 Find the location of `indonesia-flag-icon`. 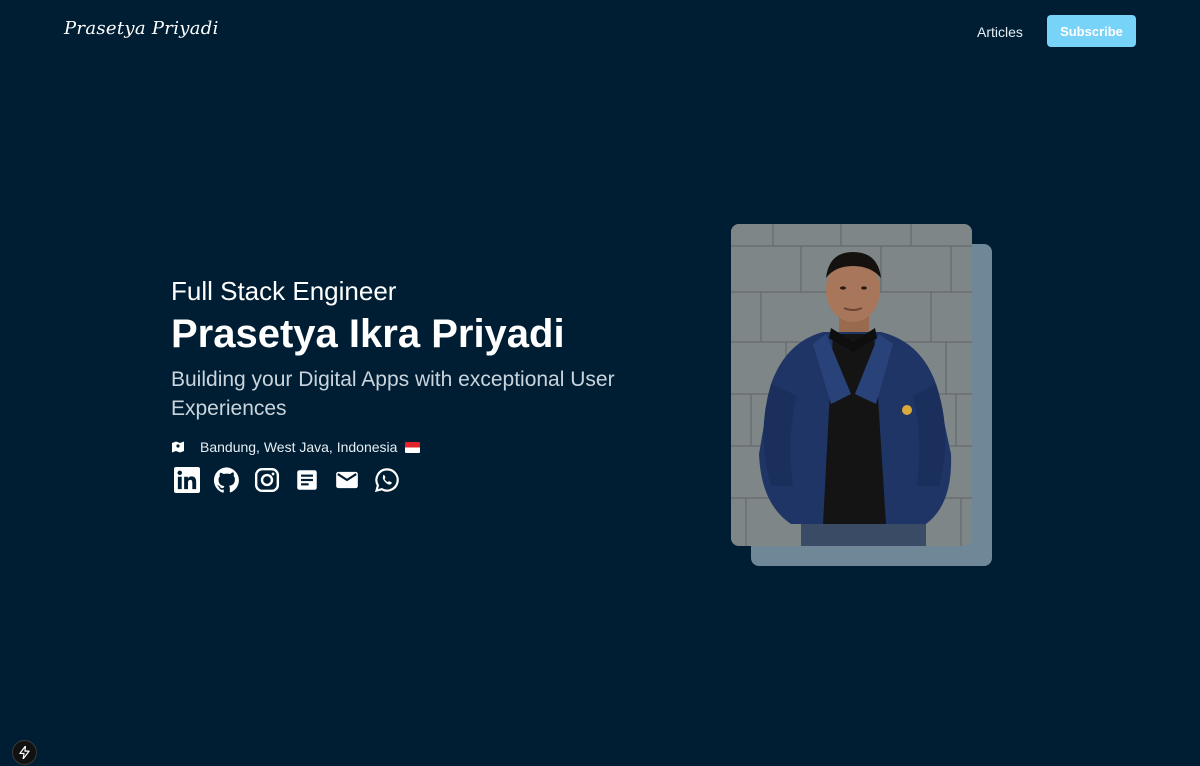

indonesia-flag-icon is located at coordinates (413, 447).